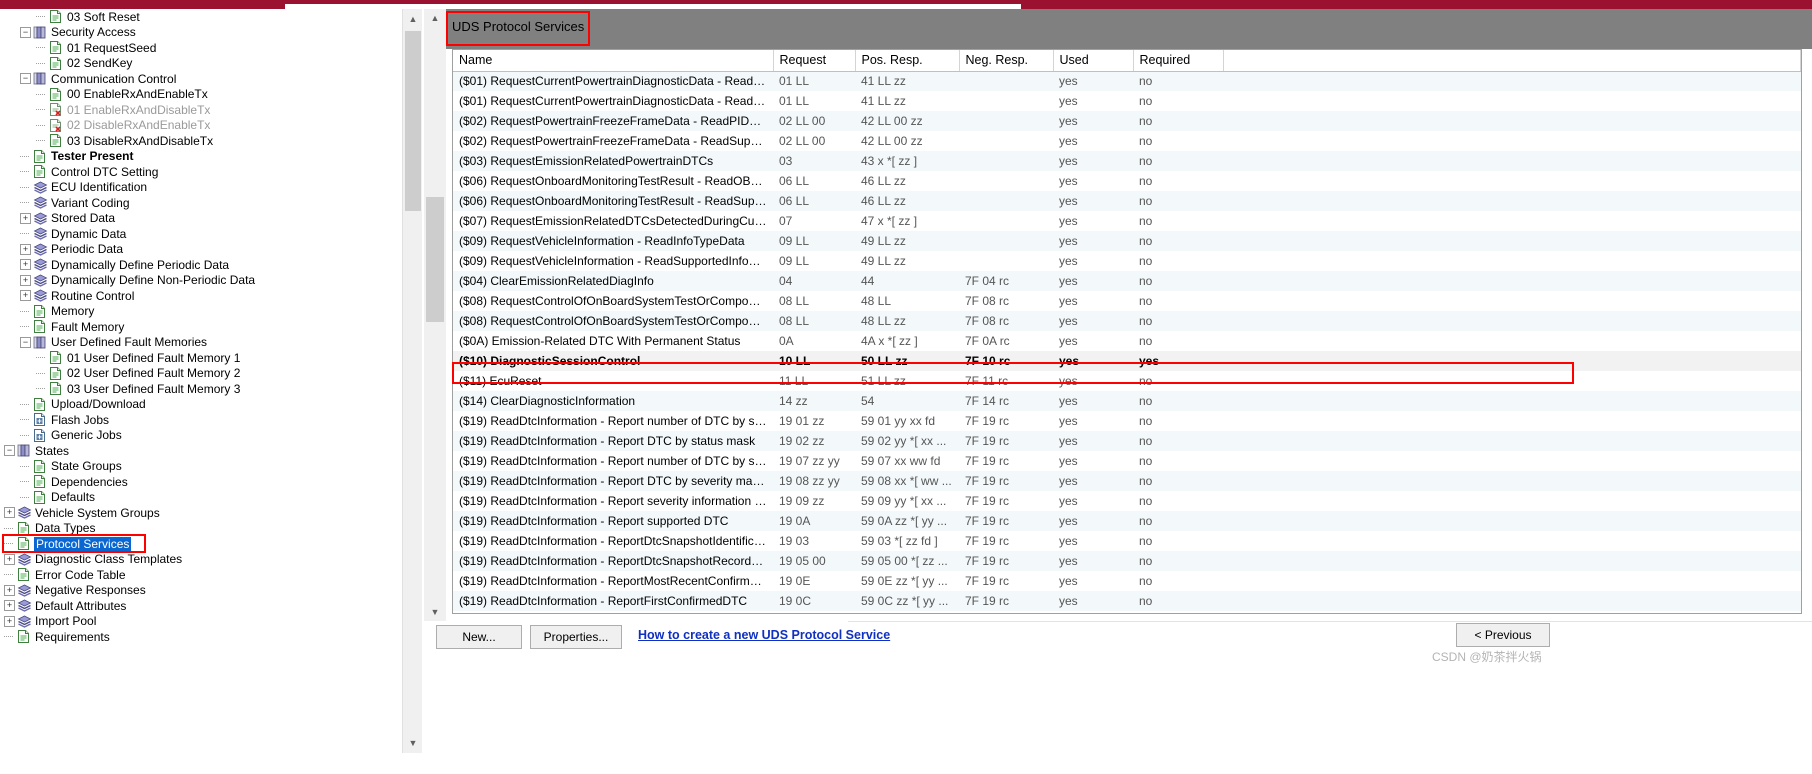 The image size is (1812, 774). I want to click on tree-item-upload-download: Upload/Download, so click(201, 405).